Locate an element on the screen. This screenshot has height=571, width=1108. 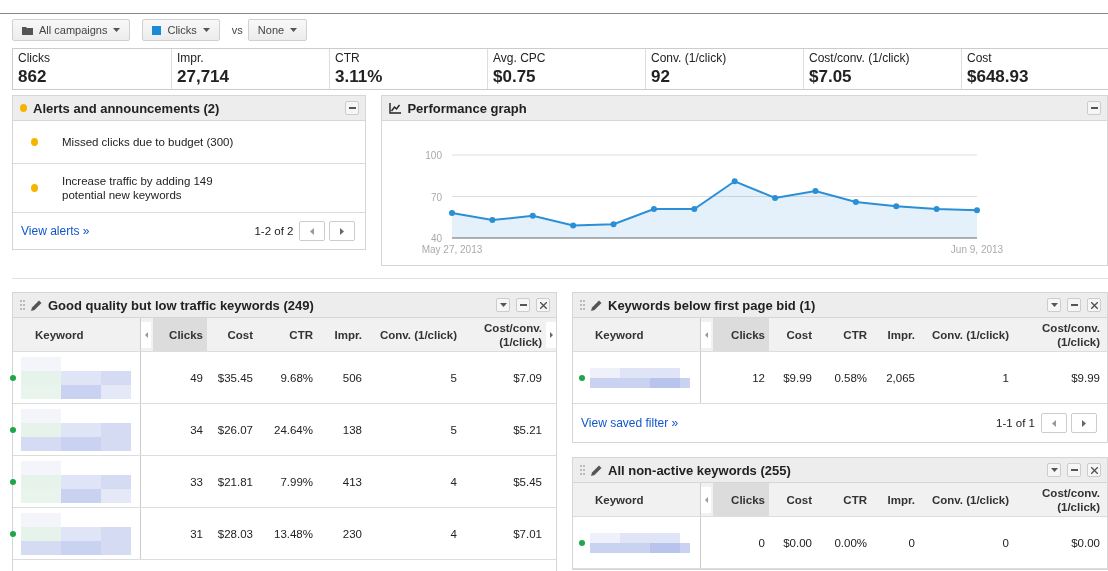
table-cell-text: 31 is located at coordinates (196, 533).